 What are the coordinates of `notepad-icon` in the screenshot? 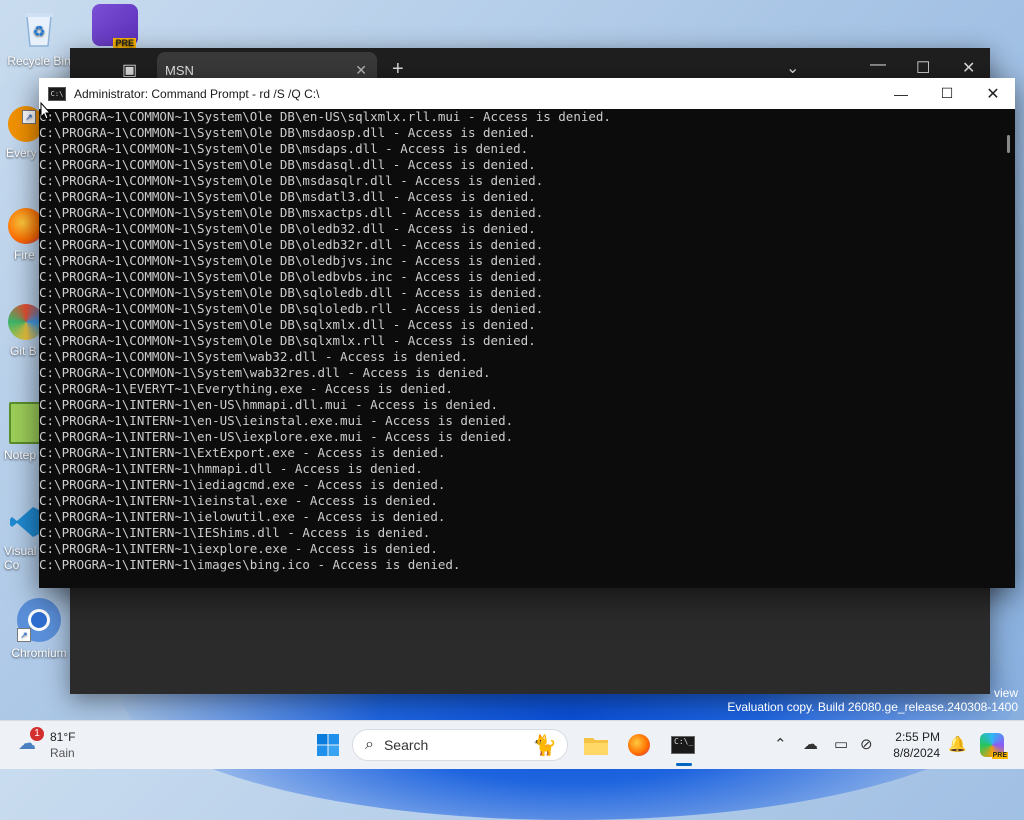 It's located at (26, 423).